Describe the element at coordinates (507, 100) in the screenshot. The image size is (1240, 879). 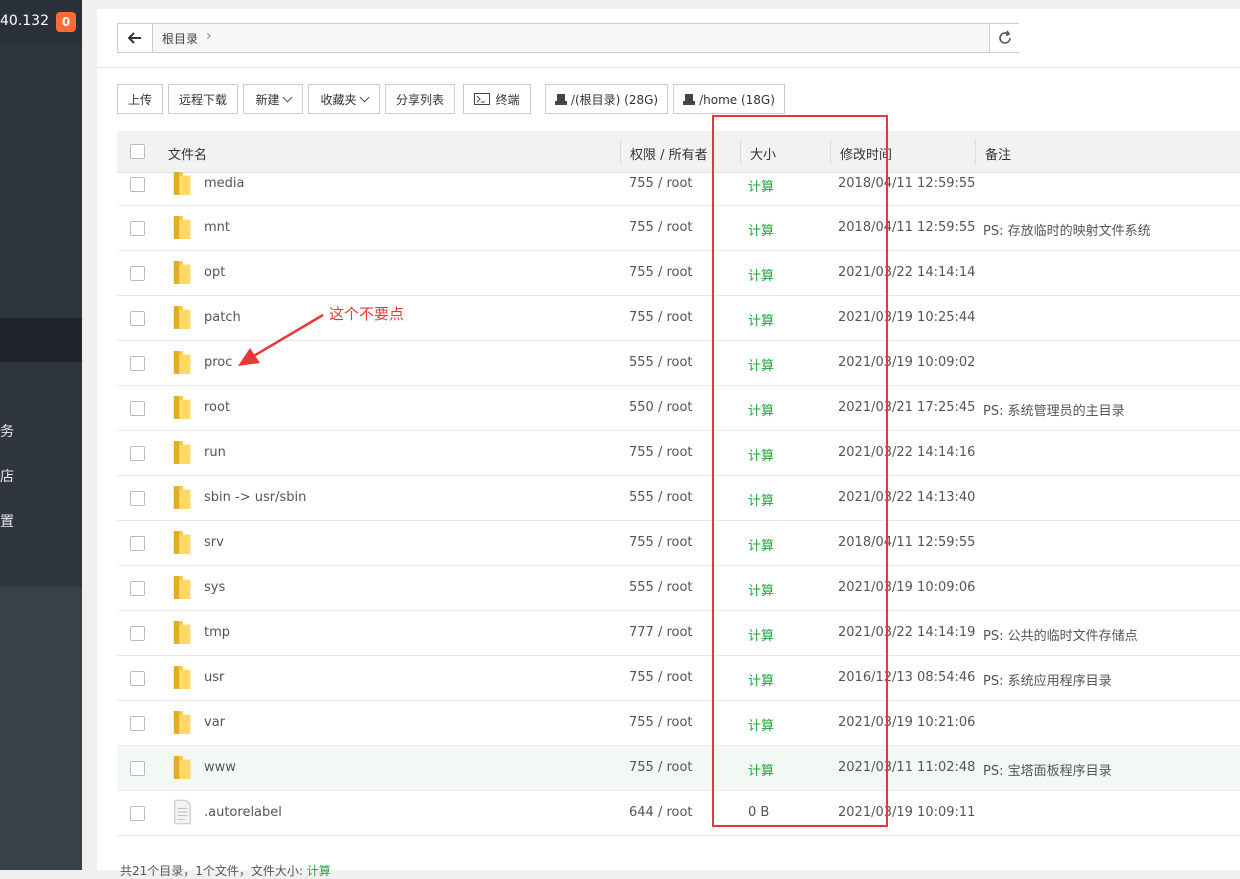
I see `terminal-button-label: 终端` at that location.